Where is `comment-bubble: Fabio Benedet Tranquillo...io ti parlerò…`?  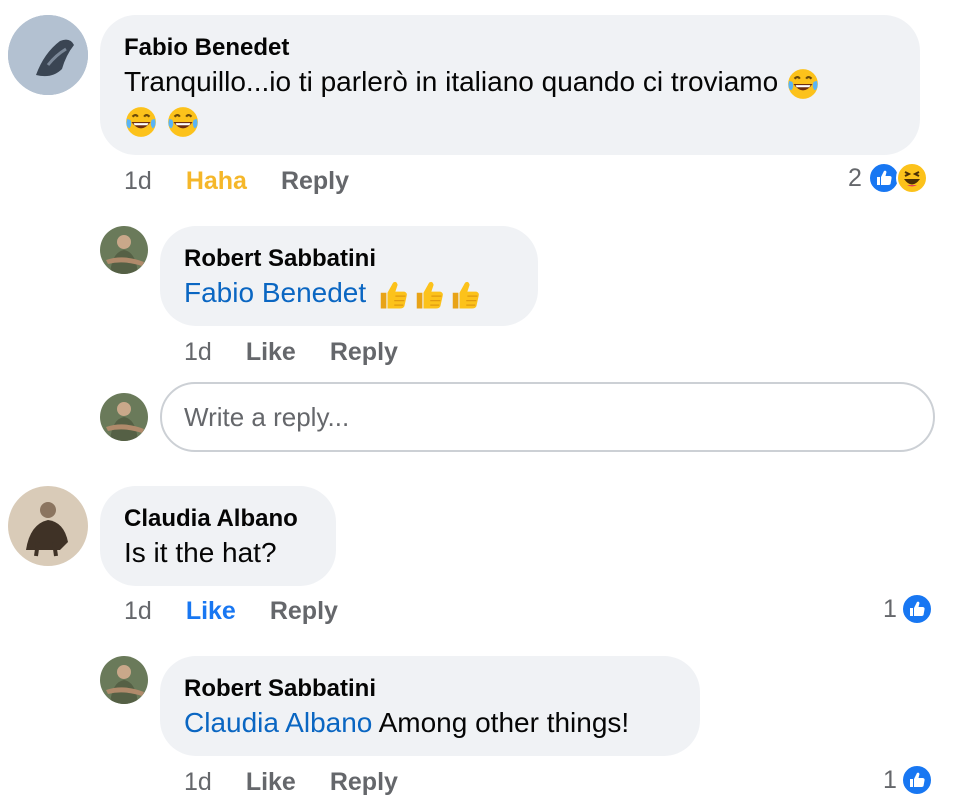 comment-bubble: Fabio Benedet Tranquillo...io ti parlerò… is located at coordinates (510, 85).